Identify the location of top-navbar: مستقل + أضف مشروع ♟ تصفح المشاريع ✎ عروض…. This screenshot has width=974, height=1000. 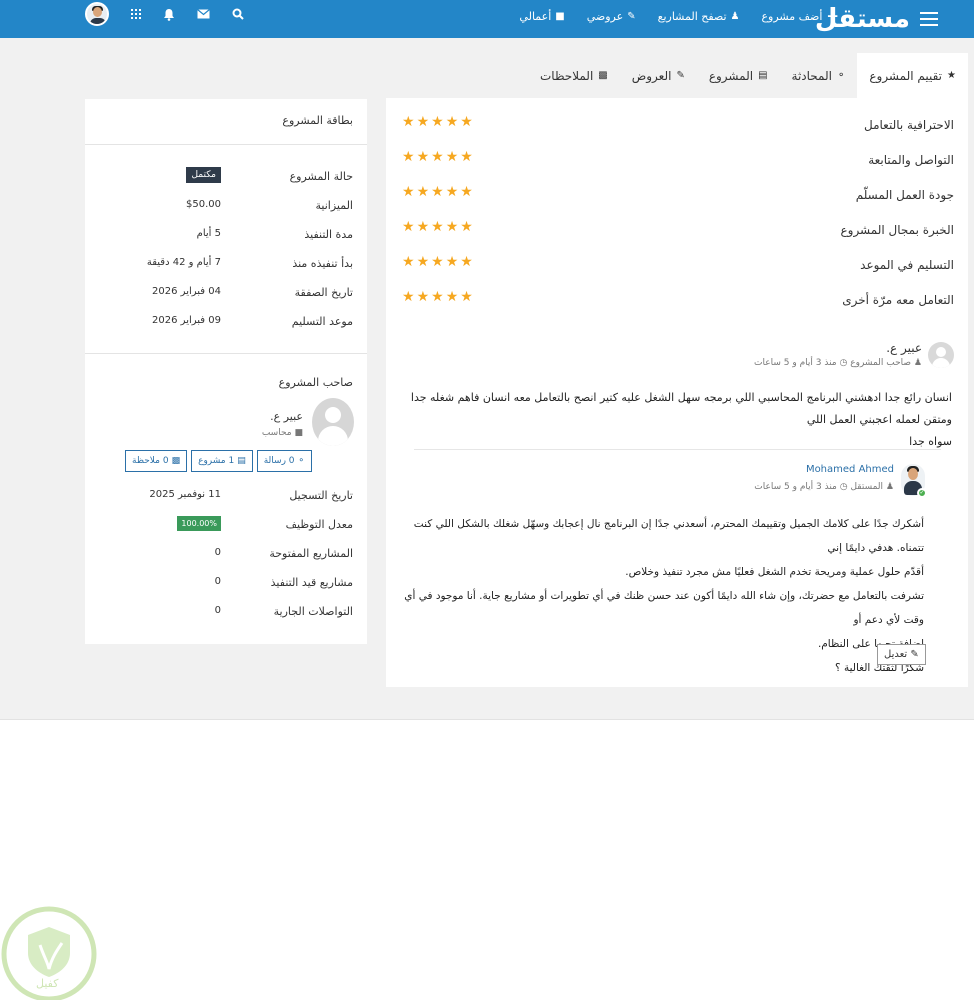
(487, 19).